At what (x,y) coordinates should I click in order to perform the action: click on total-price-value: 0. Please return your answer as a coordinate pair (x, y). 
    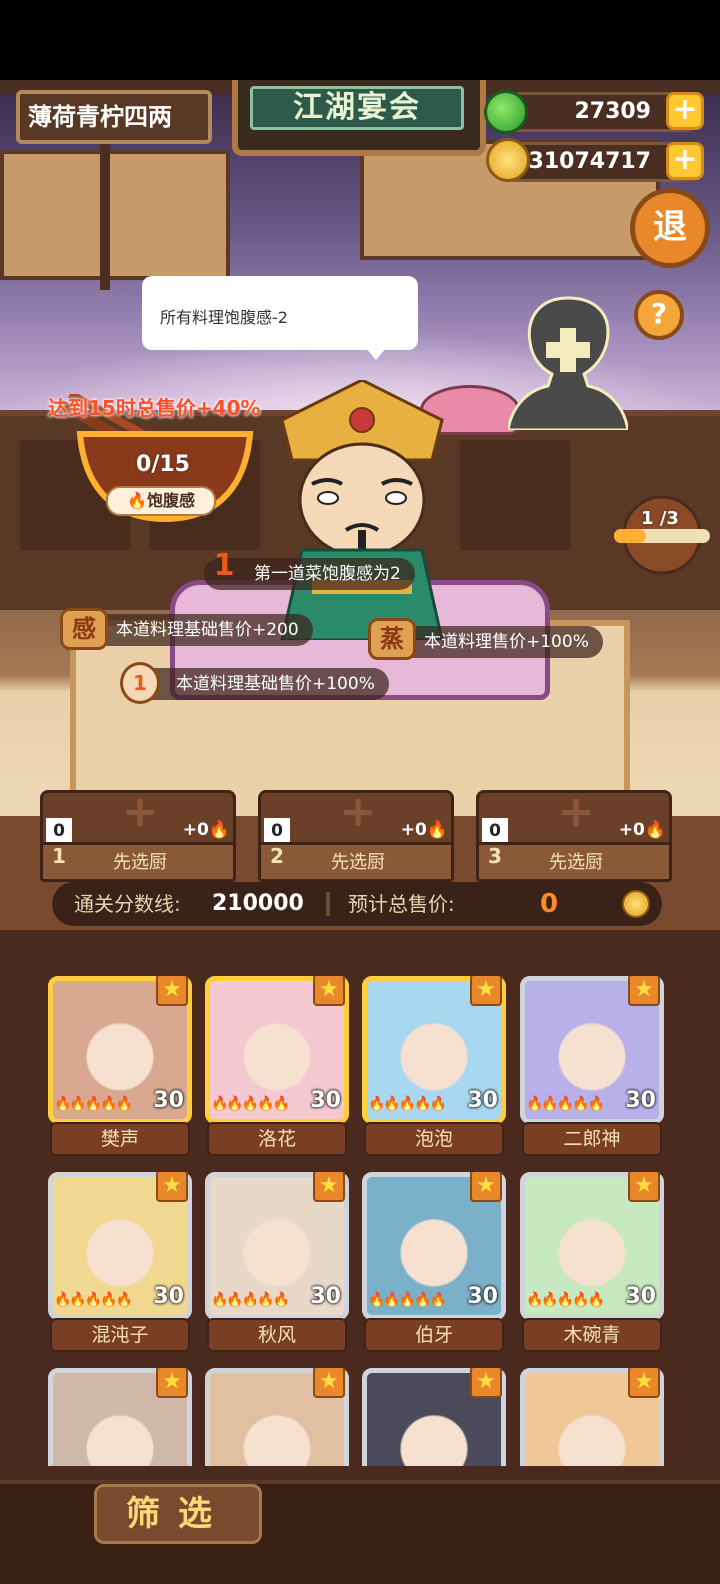
    Looking at the image, I should click on (549, 904).